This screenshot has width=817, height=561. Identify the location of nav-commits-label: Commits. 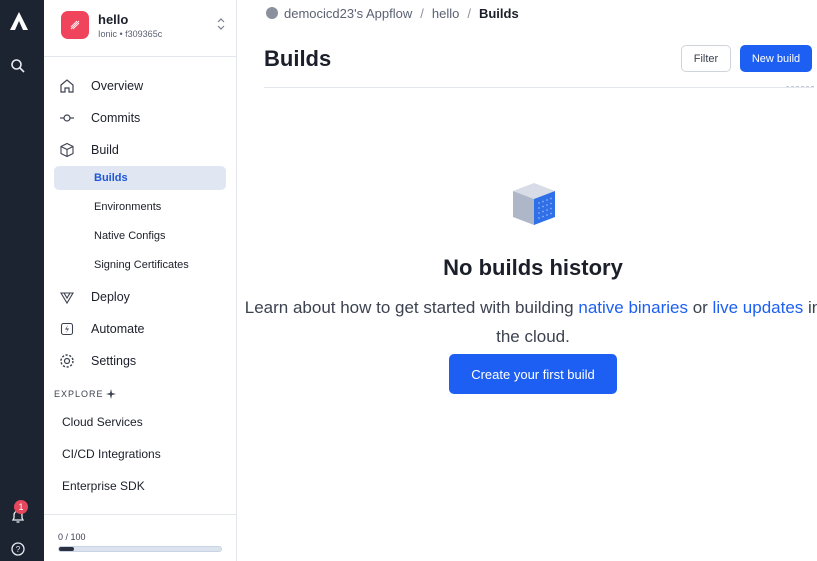
(116, 118).